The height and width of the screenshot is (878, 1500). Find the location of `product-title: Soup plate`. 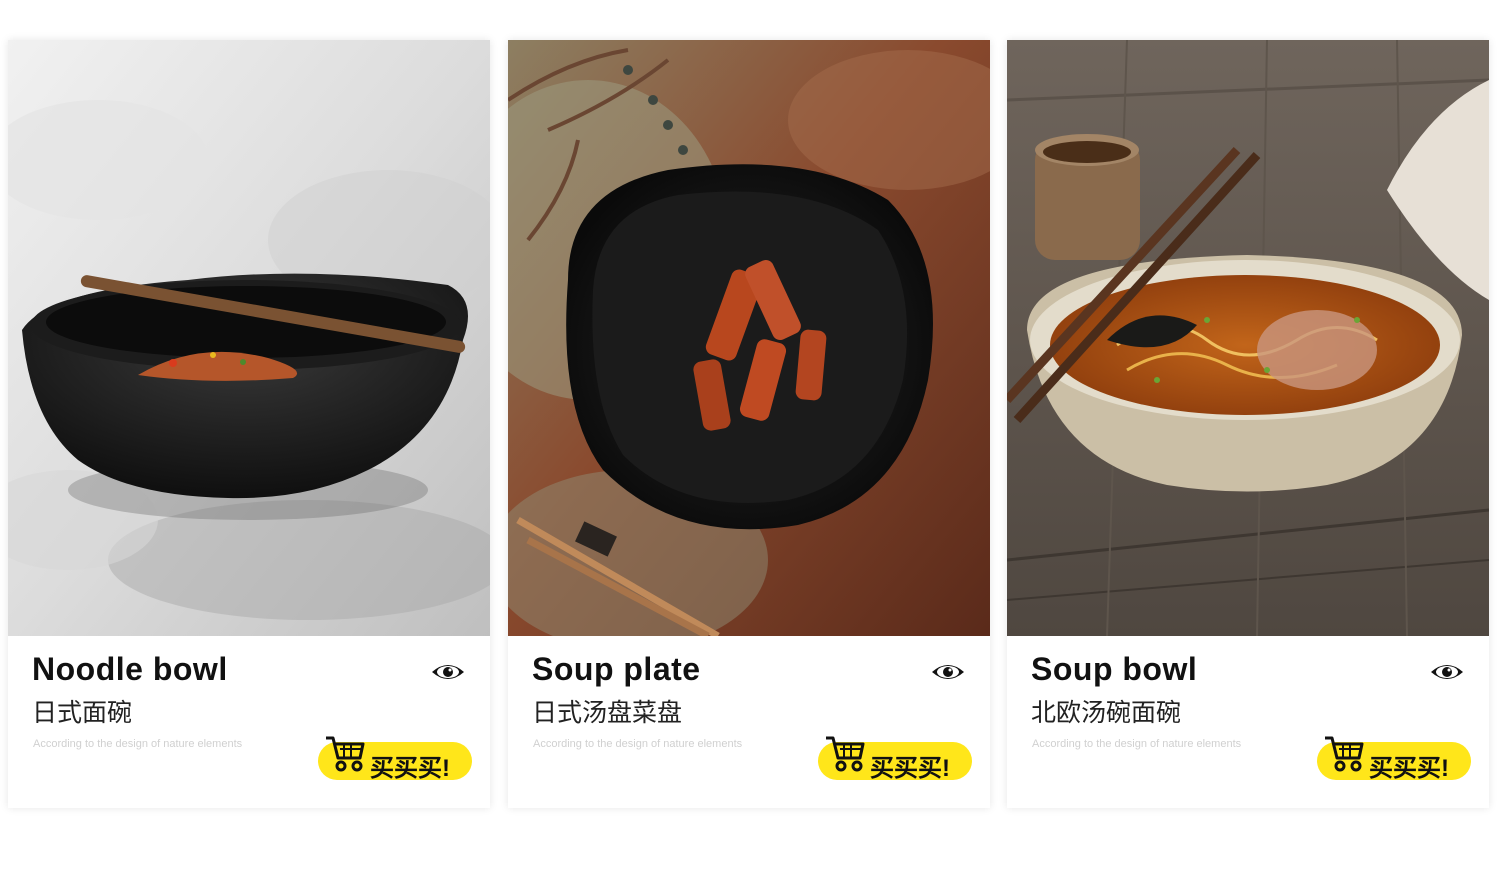

product-title: Soup plate is located at coordinates (616, 669).